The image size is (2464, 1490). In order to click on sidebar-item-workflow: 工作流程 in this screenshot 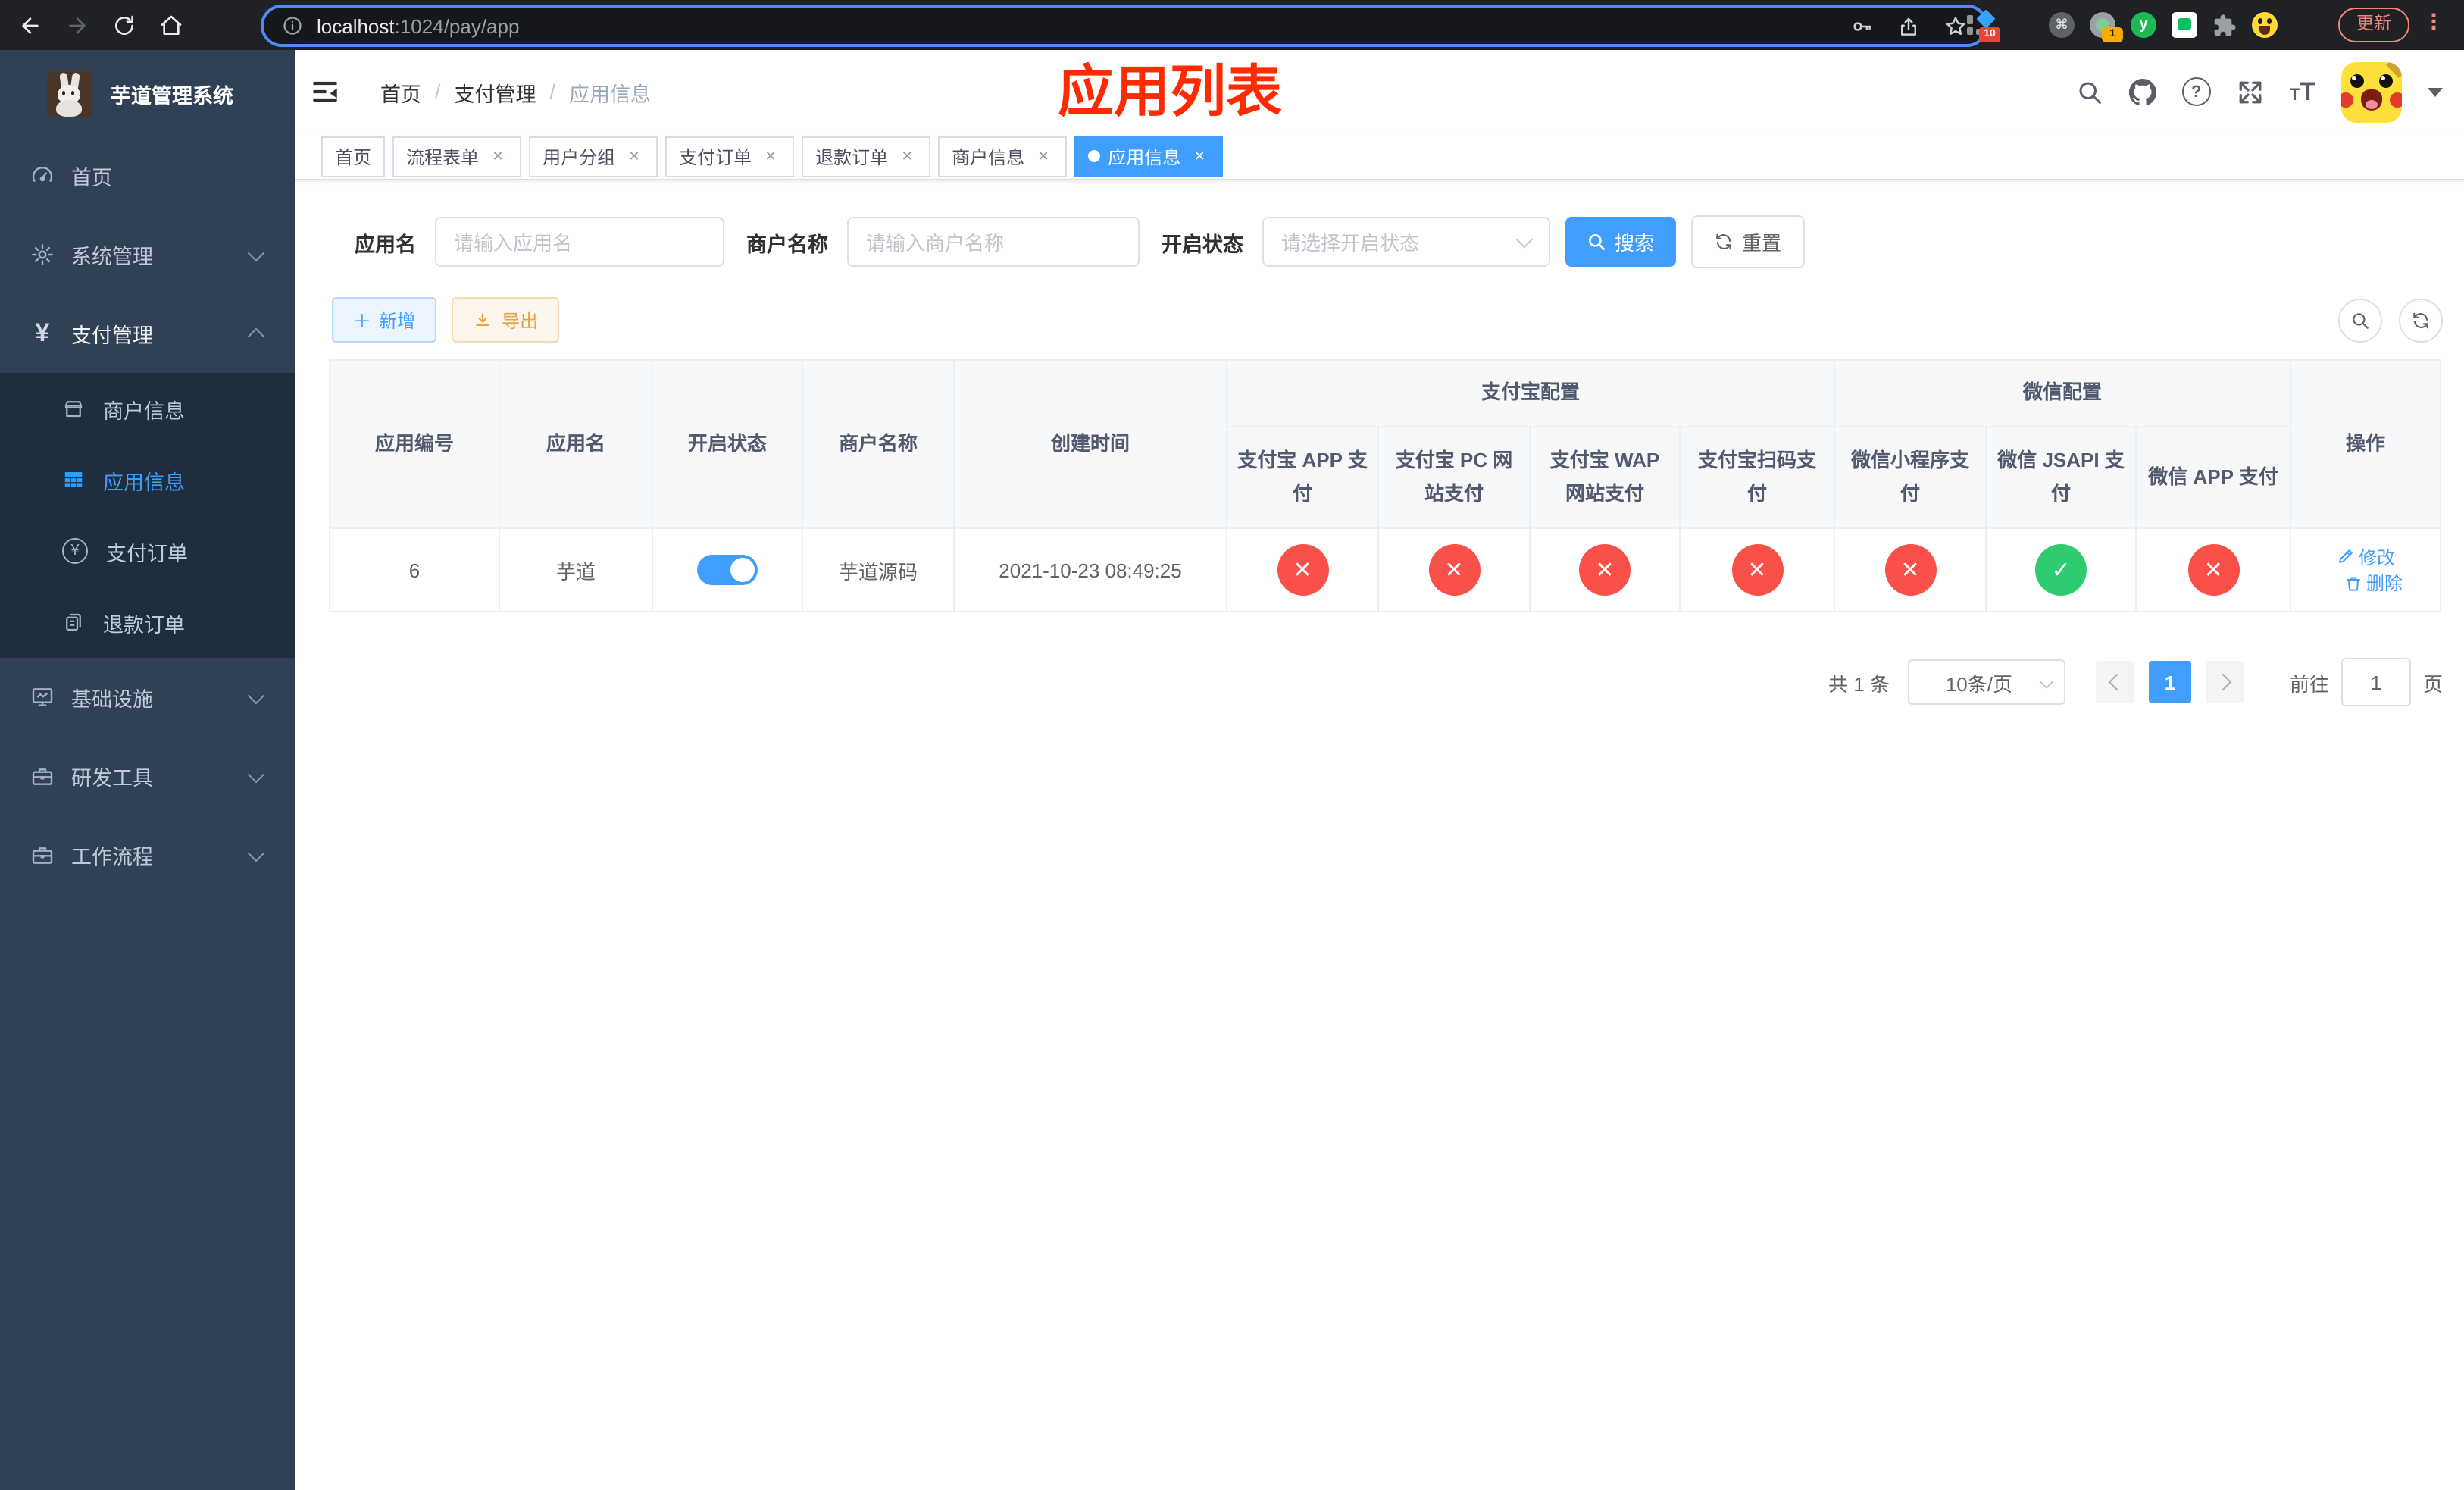, I will do `click(147, 854)`.